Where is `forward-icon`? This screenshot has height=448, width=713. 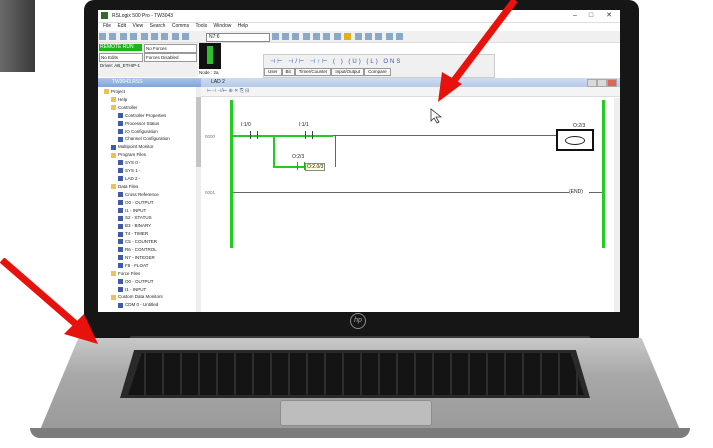 forward-icon is located at coordinates (400, 36).